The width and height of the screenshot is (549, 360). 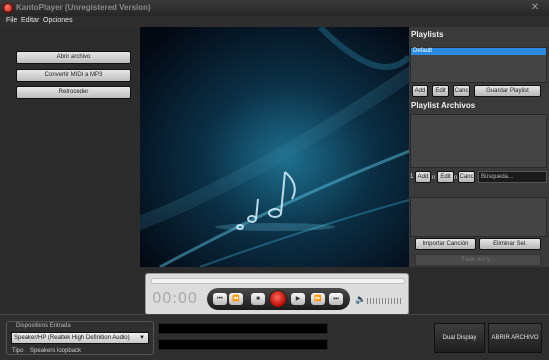 I want to click on window-title: KantoPlayer (Unregistered Version), so click(x=83, y=7).